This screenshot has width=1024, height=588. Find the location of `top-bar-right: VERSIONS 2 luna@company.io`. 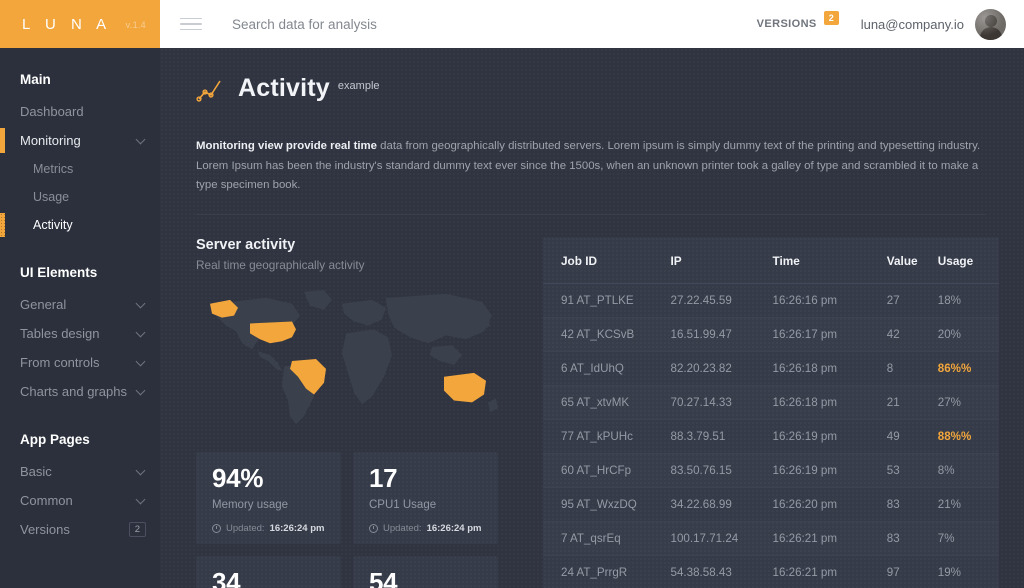

top-bar-right: VERSIONS 2 luna@company.io is located at coordinates (592, 24).